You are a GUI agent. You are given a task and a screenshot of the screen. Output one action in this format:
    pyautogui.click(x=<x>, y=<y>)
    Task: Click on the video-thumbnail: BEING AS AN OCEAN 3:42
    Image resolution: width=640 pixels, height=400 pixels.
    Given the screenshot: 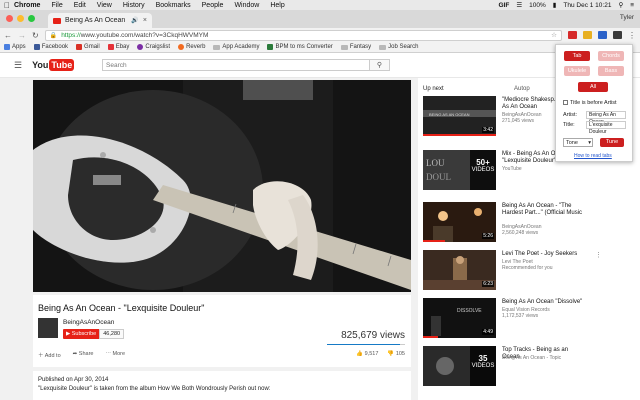 What is the action you would take?
    pyautogui.click(x=459, y=116)
    